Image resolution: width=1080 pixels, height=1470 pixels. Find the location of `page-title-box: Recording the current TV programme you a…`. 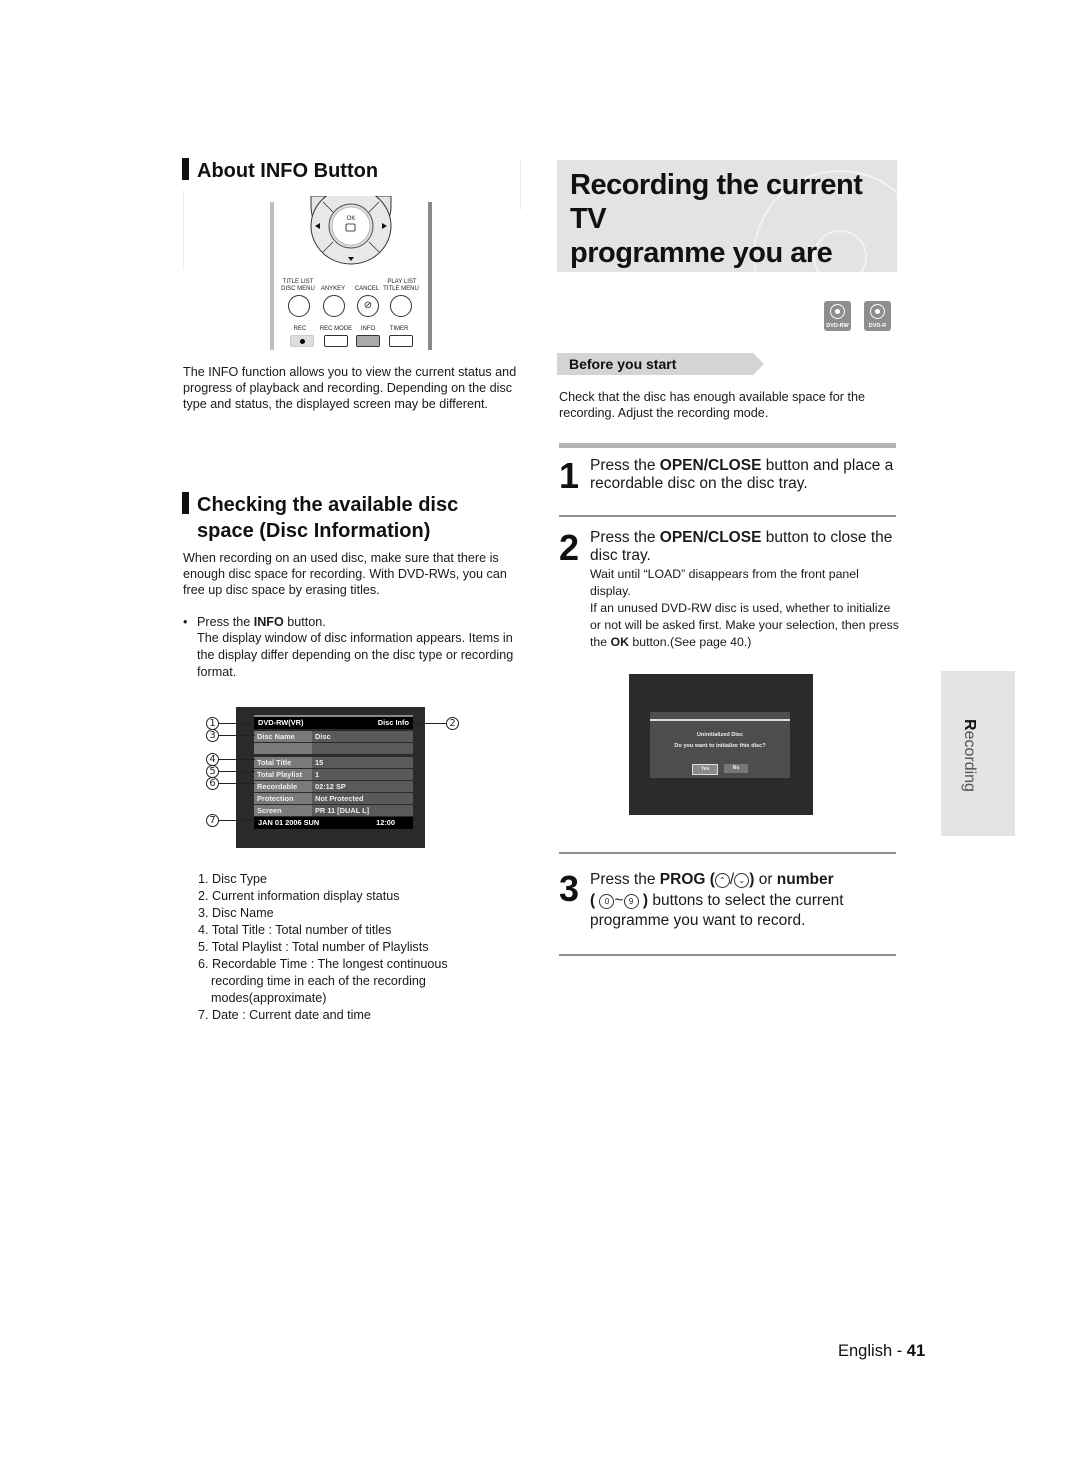

page-title-box: Recording the current TV programme you a… is located at coordinates (727, 216).